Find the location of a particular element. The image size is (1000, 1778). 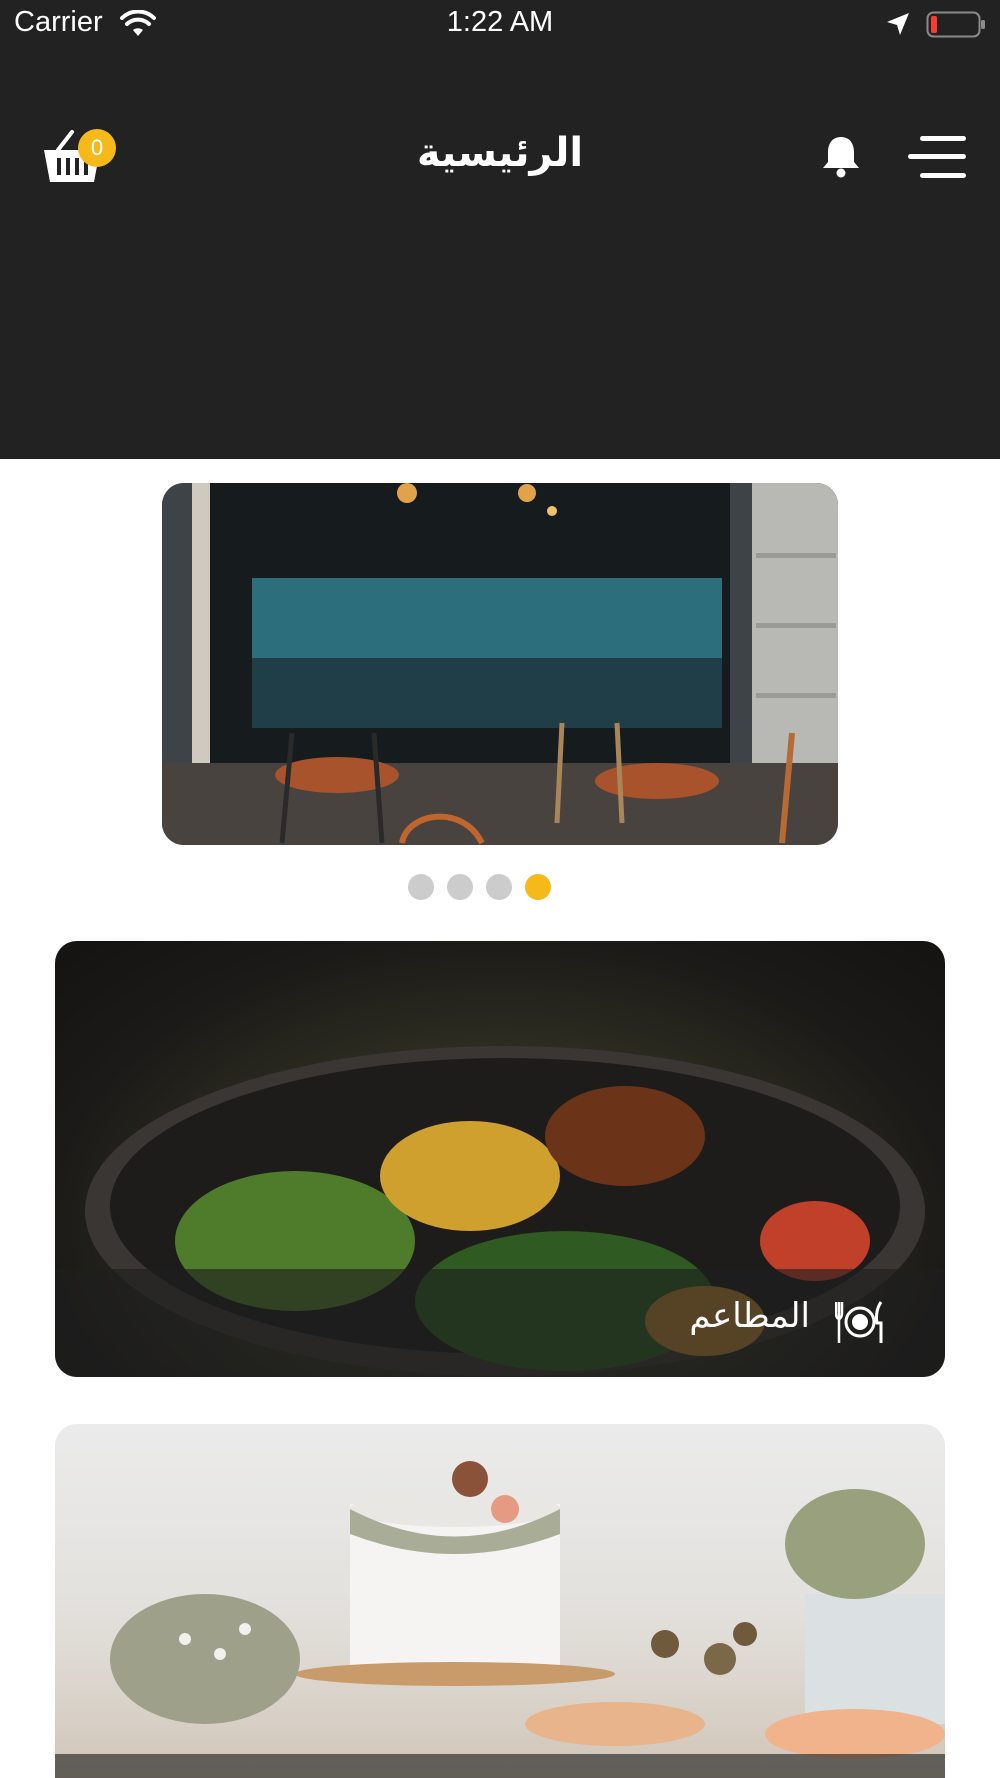

battery-low-icon is located at coordinates (955, 24).